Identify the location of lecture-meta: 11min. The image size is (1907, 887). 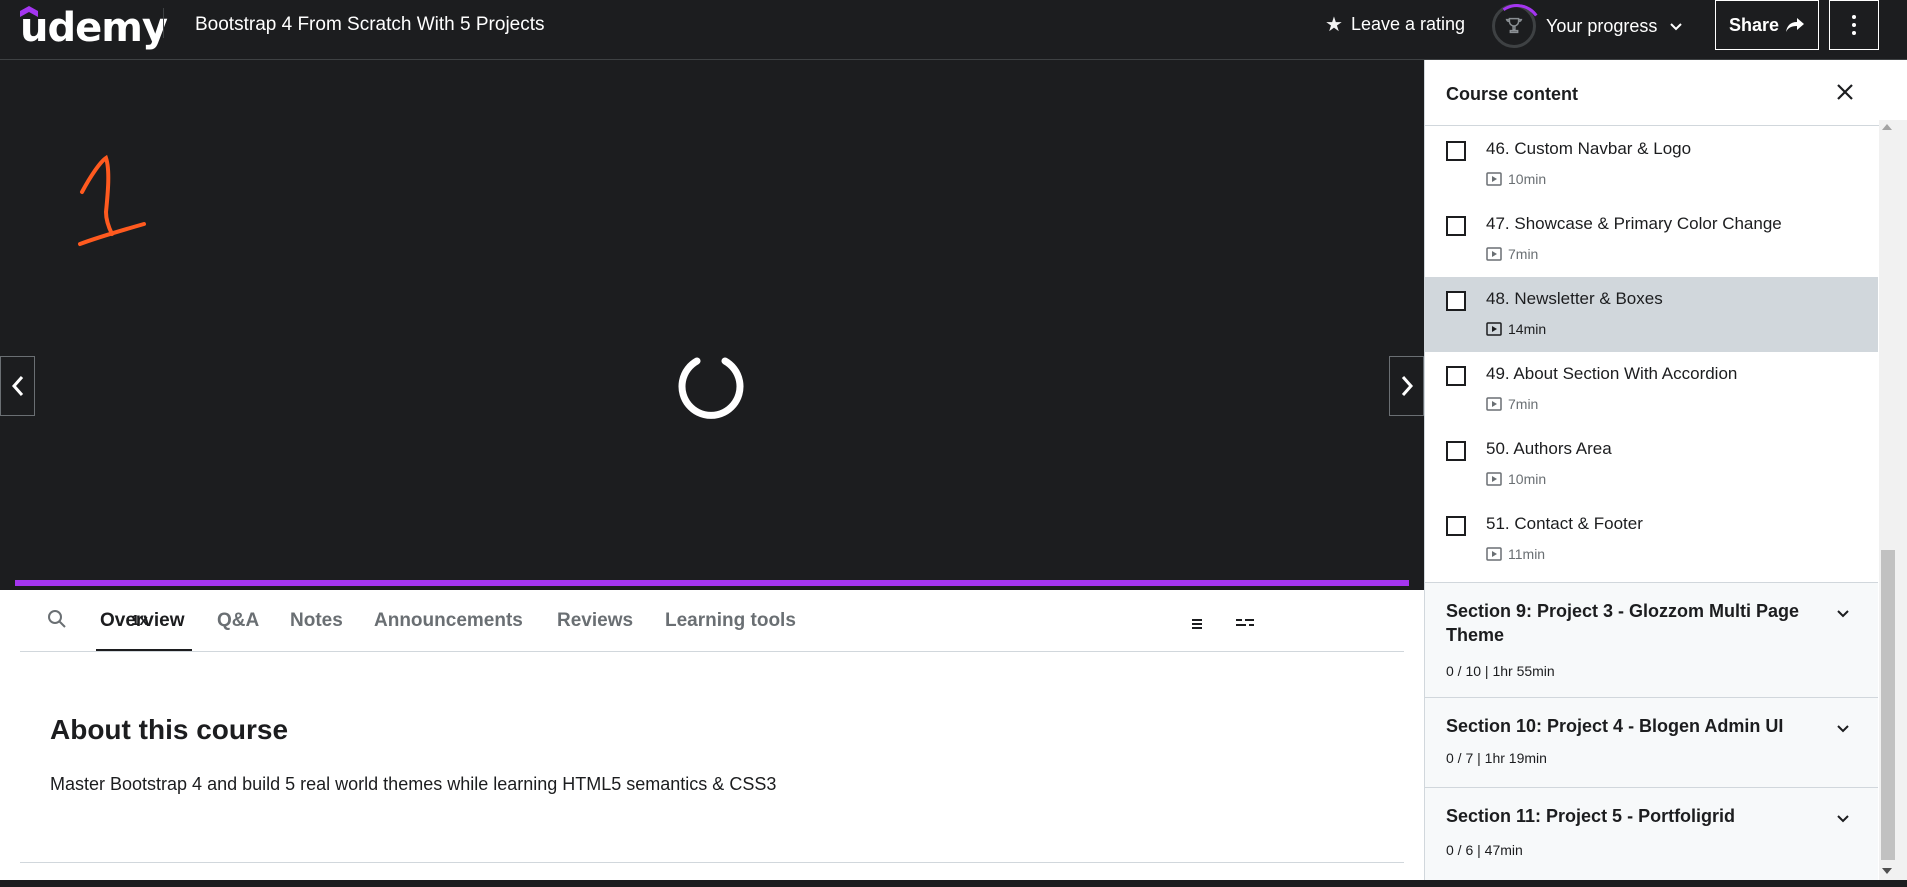
(1515, 554).